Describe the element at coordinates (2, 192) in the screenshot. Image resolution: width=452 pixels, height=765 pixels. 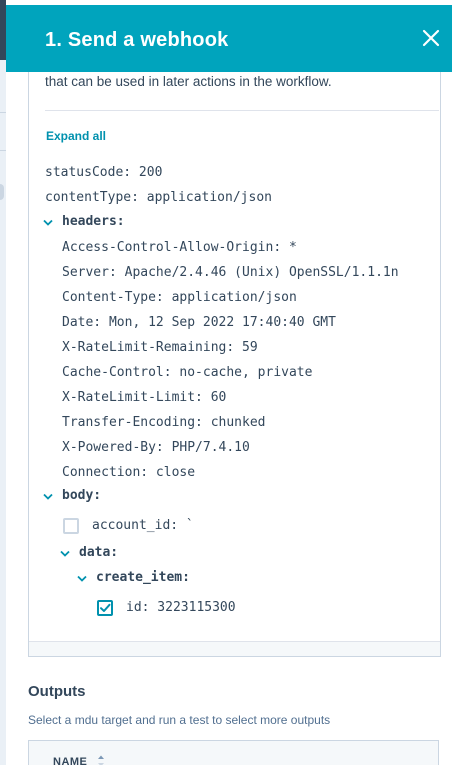
I see `background-node-edge` at that location.